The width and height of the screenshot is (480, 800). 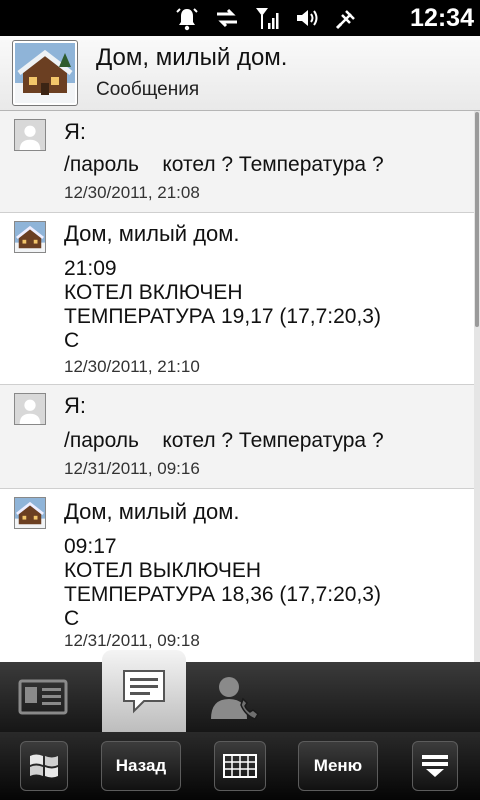 I want to click on tab-call-contact, so click(x=233, y=697).